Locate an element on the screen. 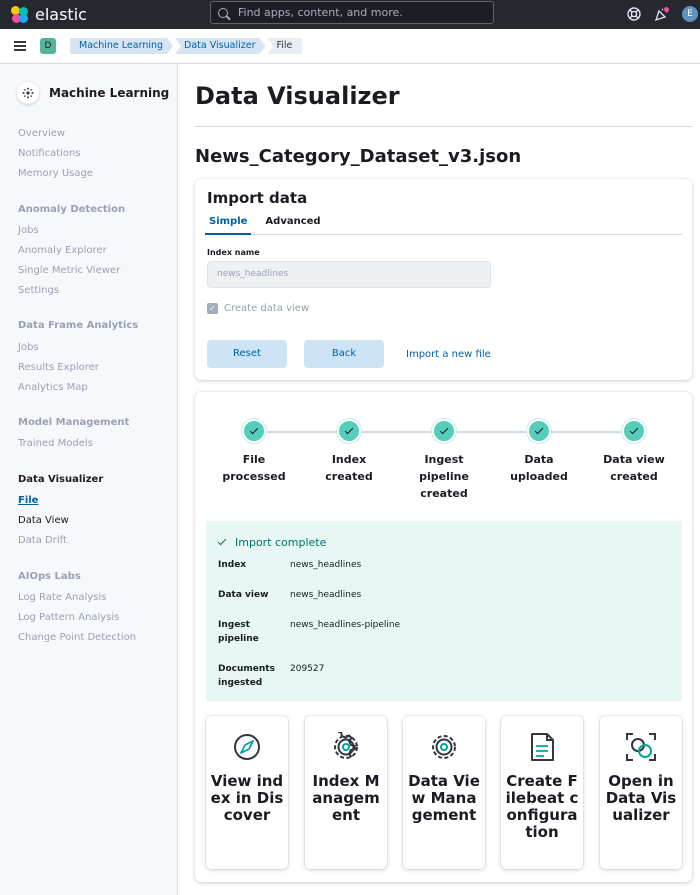 This screenshot has width=700, height=895. sidebar-group-data-frame-analytics: Data Frame Analytics is located at coordinates (78, 325).